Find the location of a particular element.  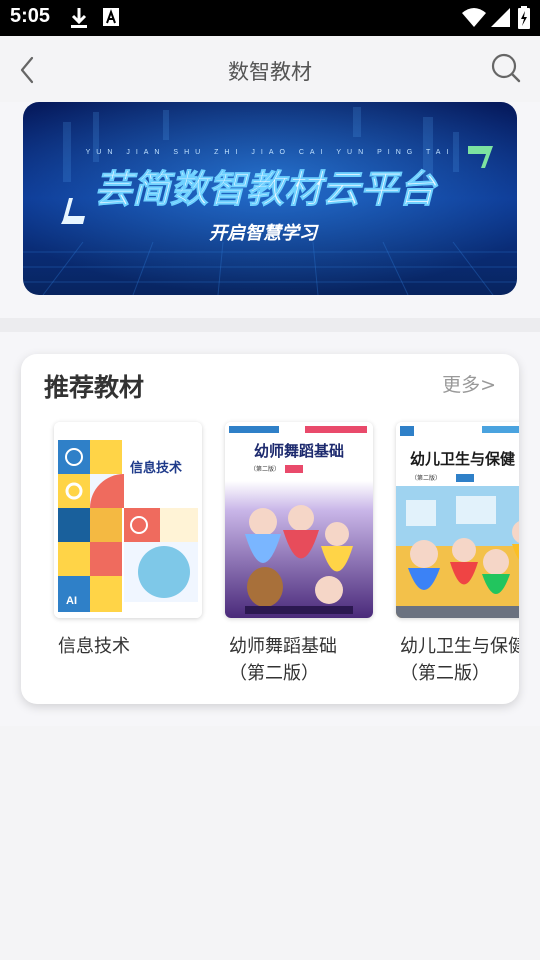

search-icon is located at coordinates (506, 68).